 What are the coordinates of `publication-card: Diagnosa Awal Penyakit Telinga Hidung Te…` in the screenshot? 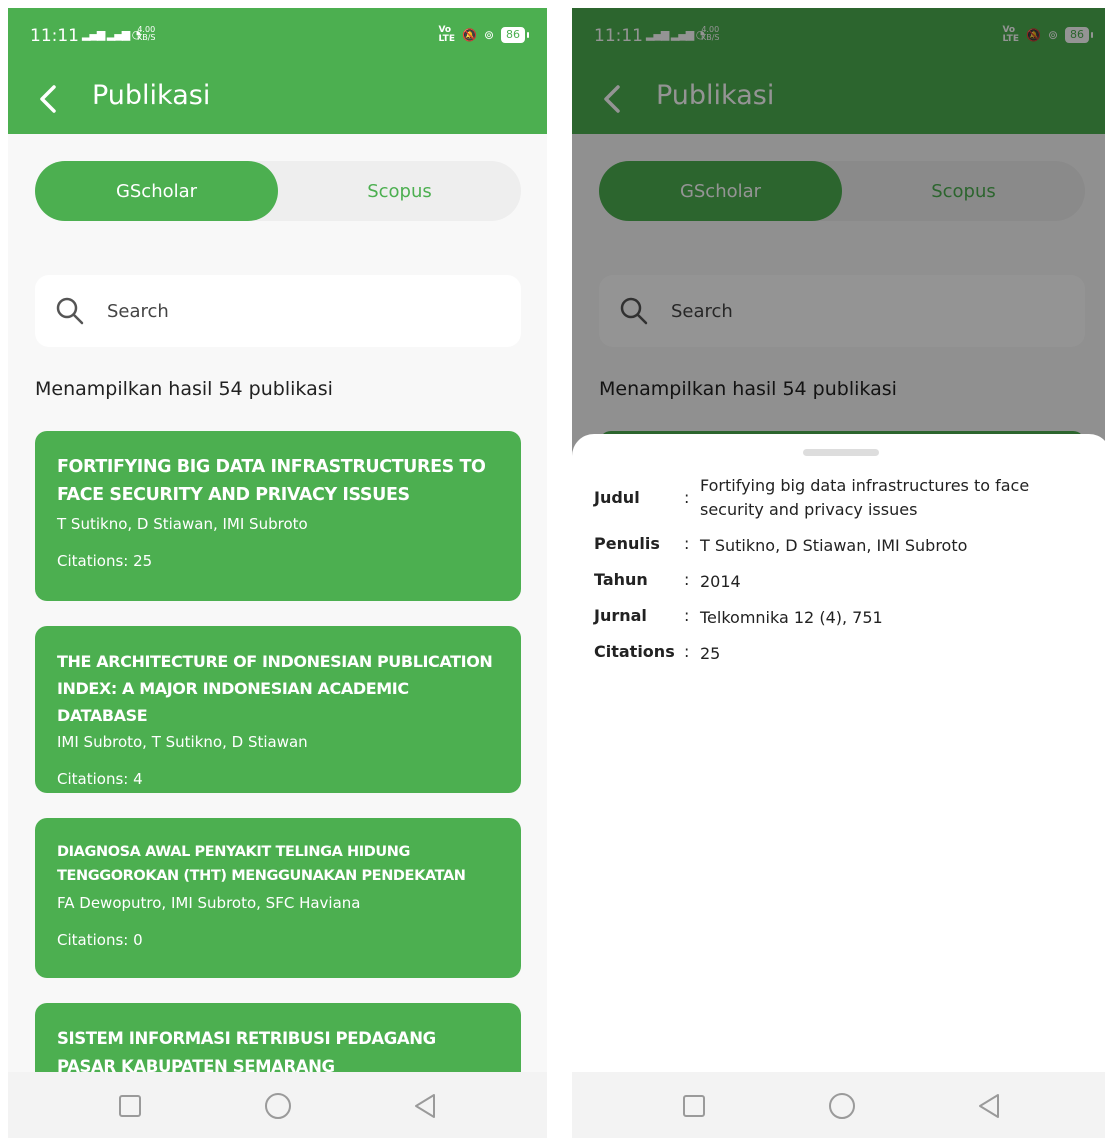 It's located at (278, 898).